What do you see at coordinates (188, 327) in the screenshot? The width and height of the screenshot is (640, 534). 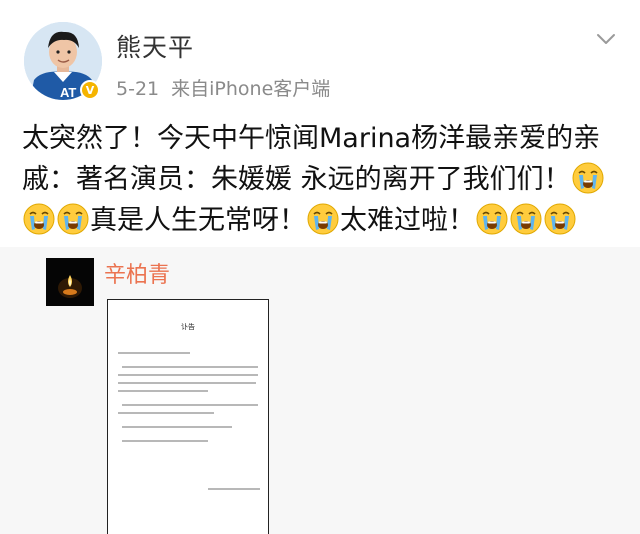 I see `document-title: 讣告` at bounding box center [188, 327].